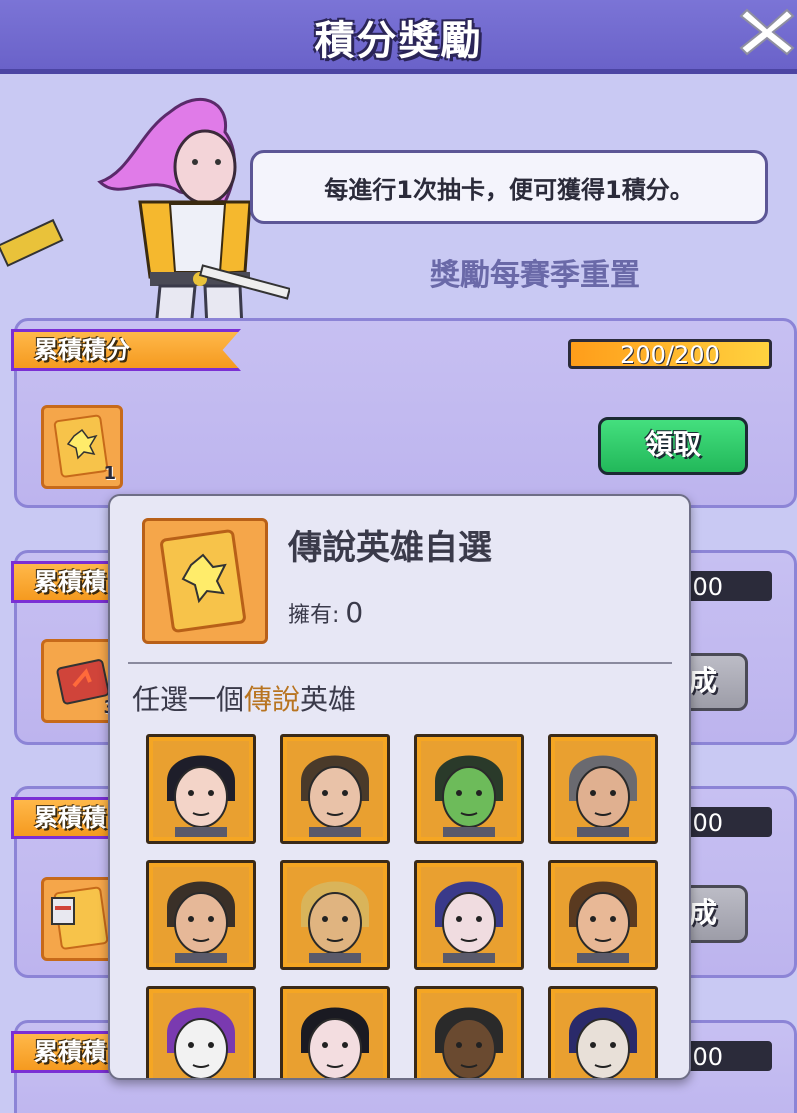 Image resolution: width=797 pixels, height=1113 pixels. I want to click on choose-suffix: 英雄, so click(328, 699).